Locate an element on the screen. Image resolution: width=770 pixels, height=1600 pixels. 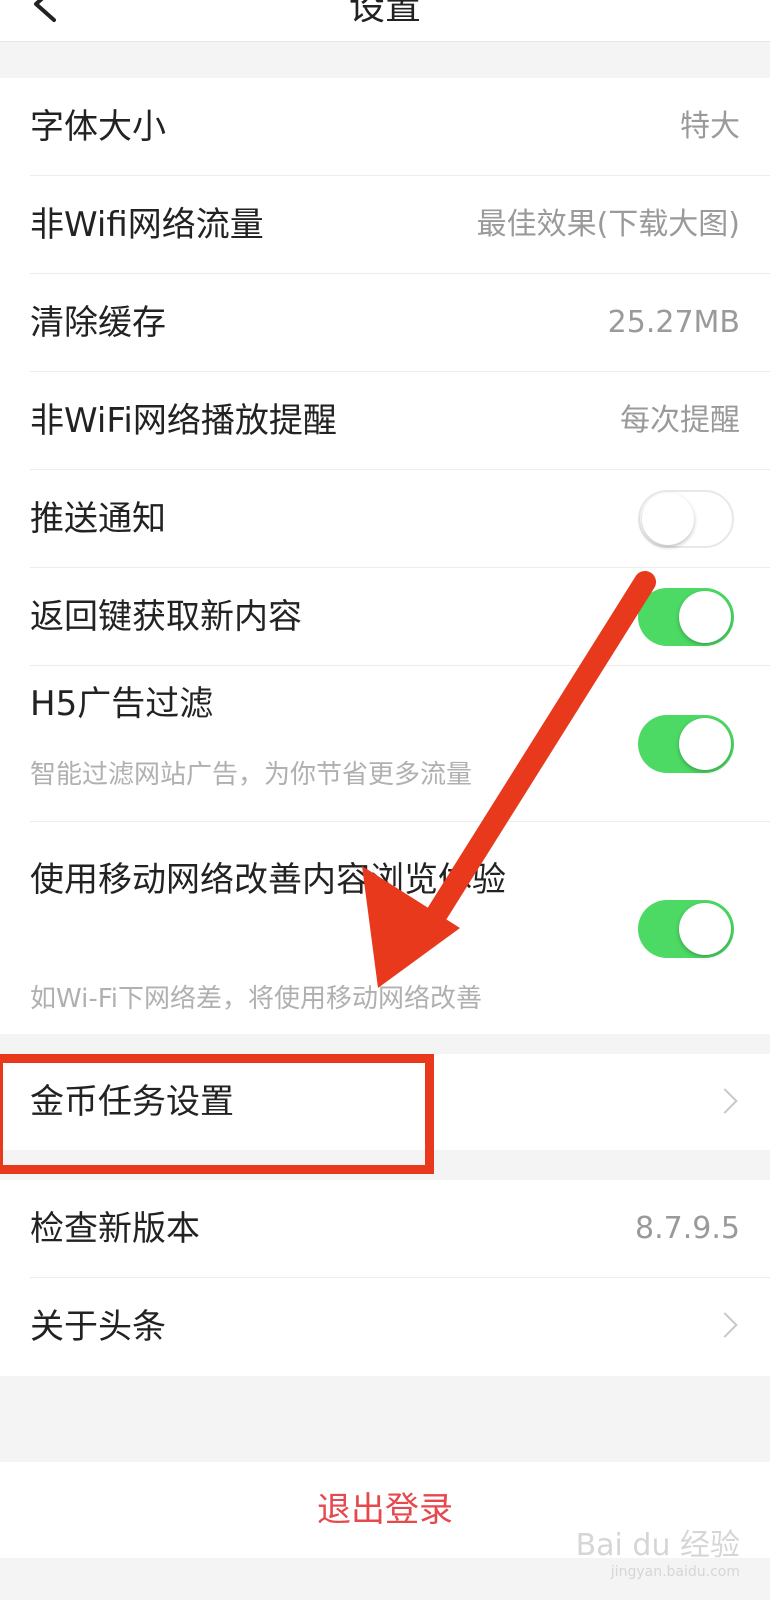
setting-about: 关于头条 is located at coordinates (385, 1327).